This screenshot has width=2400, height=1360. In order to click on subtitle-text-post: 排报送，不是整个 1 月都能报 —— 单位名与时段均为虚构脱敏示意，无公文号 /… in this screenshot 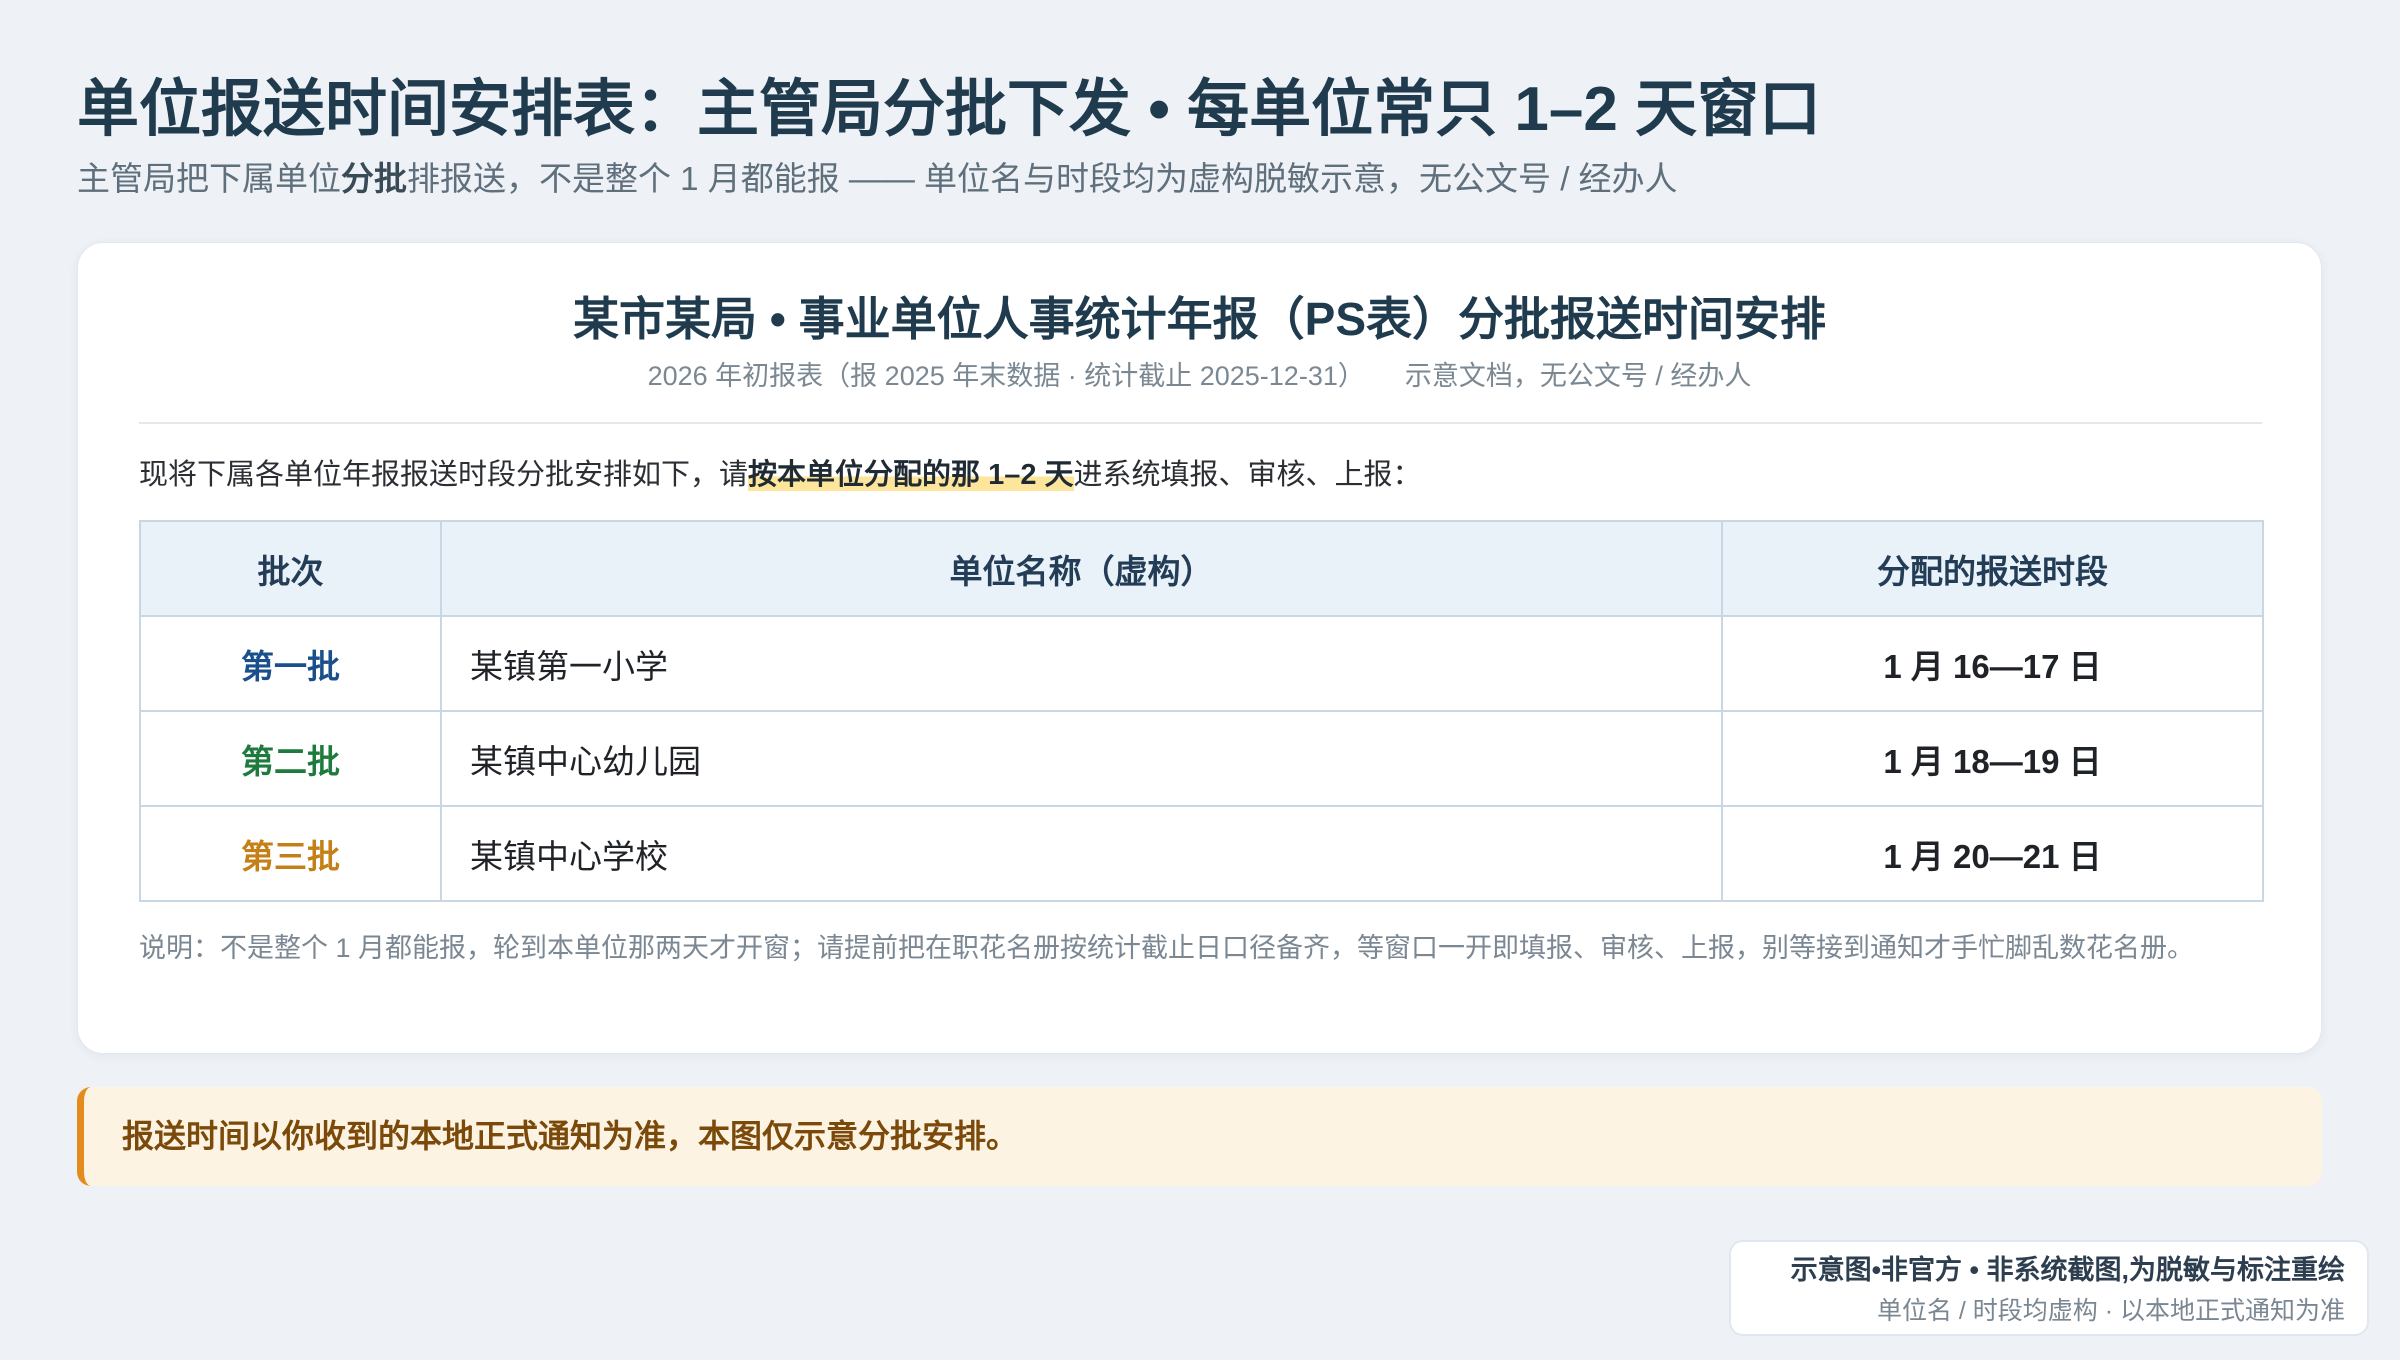, I will do `click(1042, 178)`.